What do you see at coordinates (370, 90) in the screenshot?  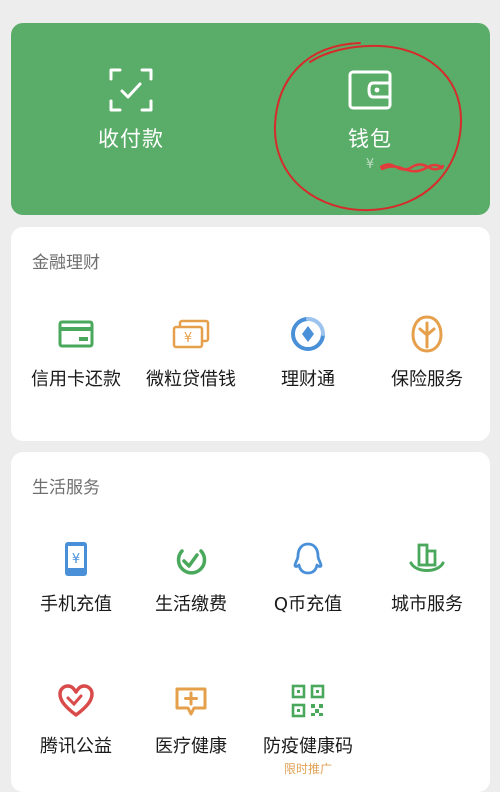 I see `wallet-icon` at bounding box center [370, 90].